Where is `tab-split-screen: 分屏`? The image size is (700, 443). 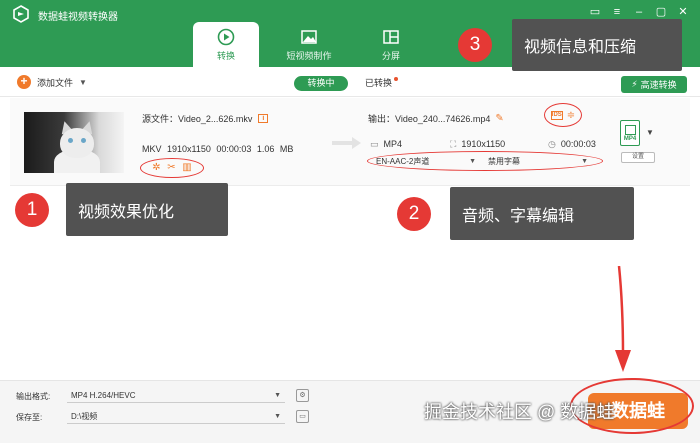 tab-split-screen: 分屏 is located at coordinates (391, 44).